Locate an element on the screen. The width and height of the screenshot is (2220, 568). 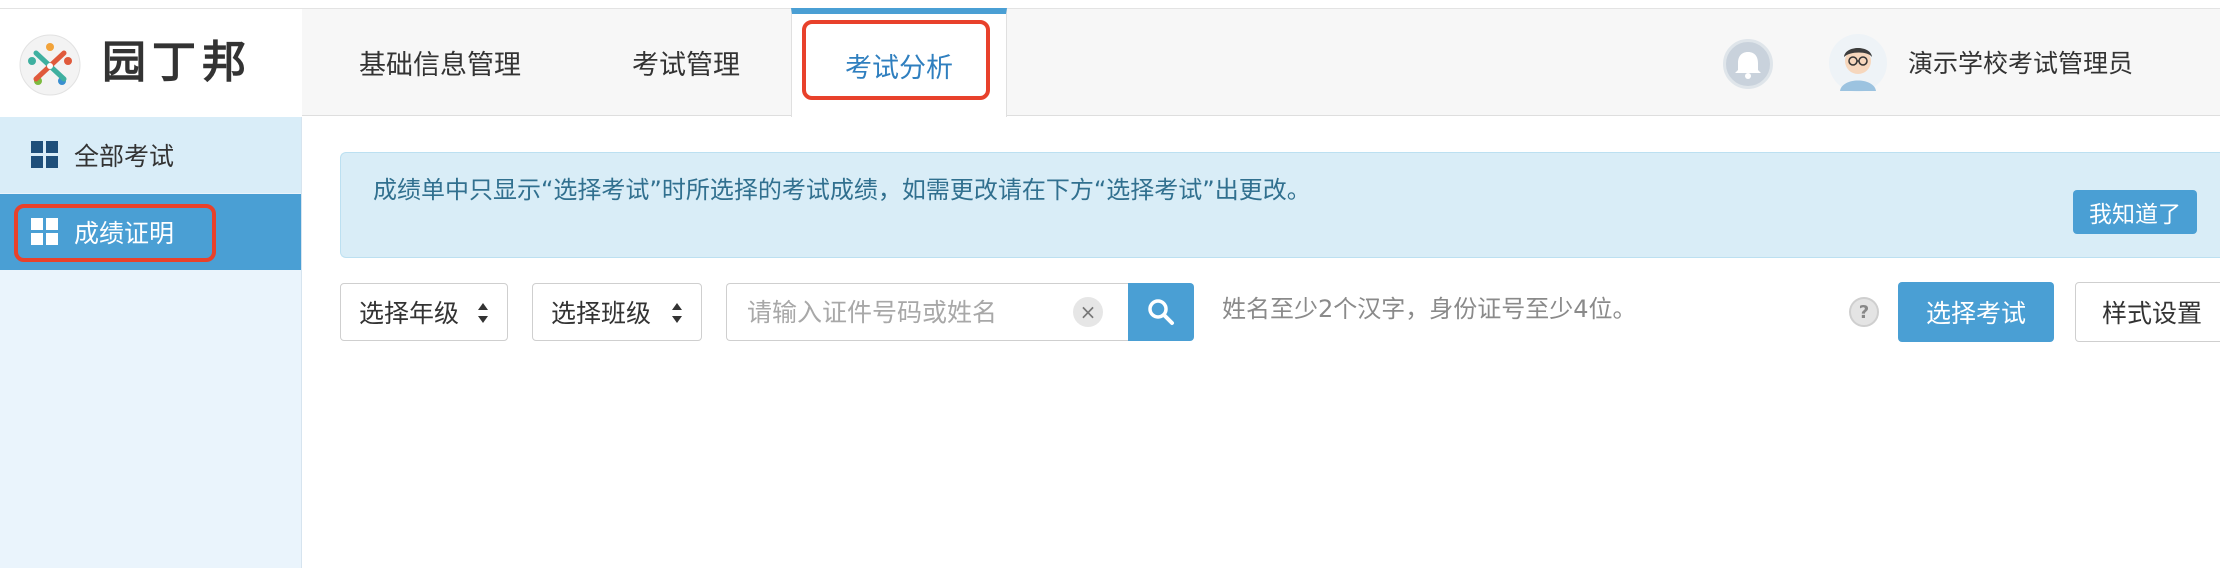
sidebar-item-score-certificate: 成绩证明 is located at coordinates (150, 232).